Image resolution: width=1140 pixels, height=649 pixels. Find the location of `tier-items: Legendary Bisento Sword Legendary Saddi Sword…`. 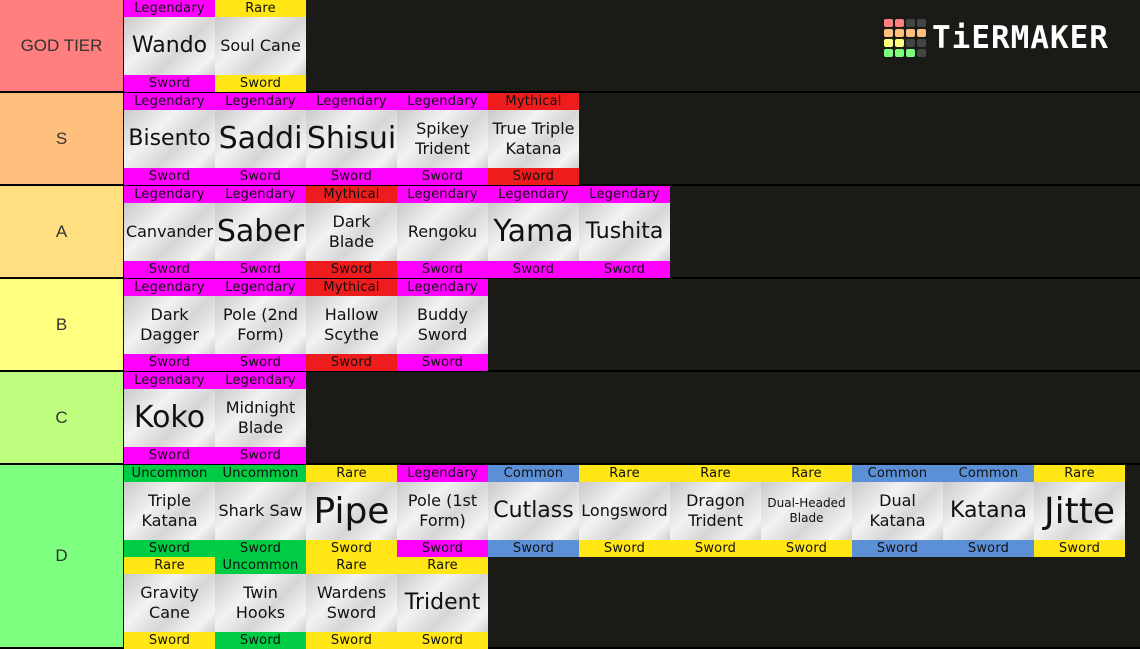

tier-items: Legendary Bisento Sword Legendary Saddi Sword… is located at coordinates (631, 139).